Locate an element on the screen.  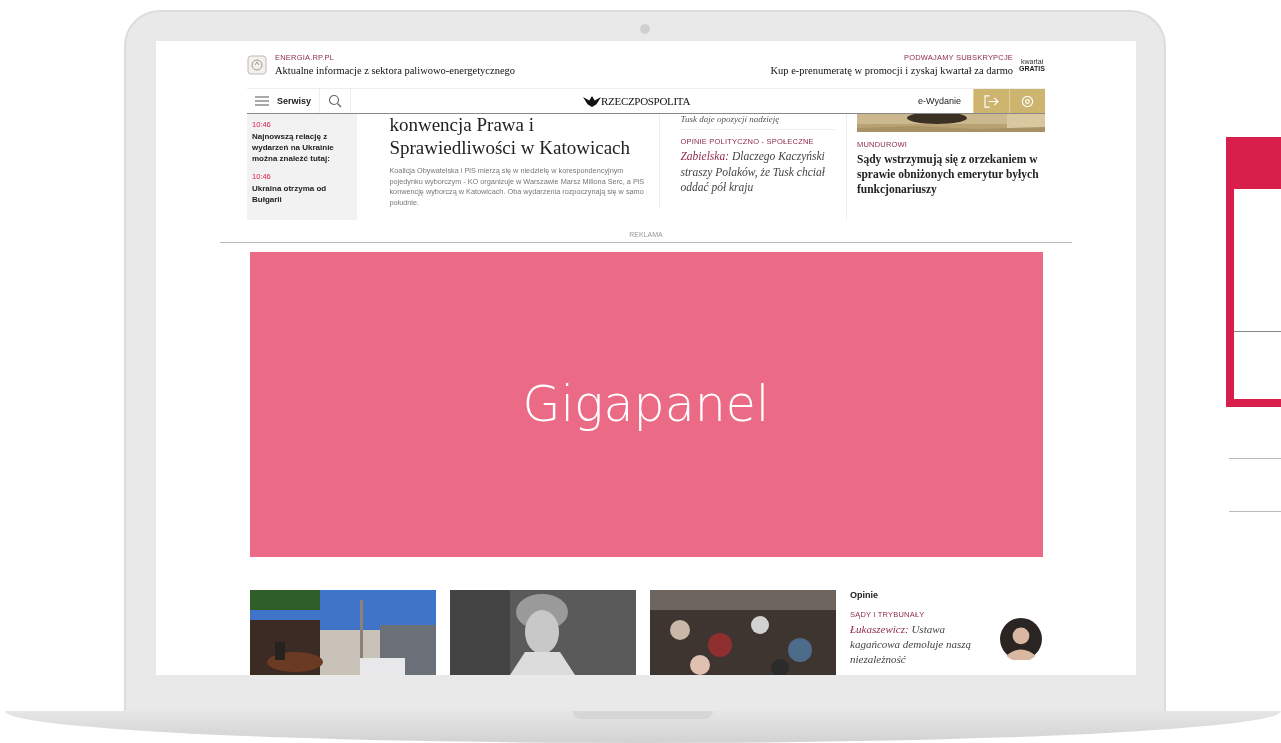
headline: konwencja Prawa i Sprawiedliwości w Katowicach is located at coordinates (517, 137).